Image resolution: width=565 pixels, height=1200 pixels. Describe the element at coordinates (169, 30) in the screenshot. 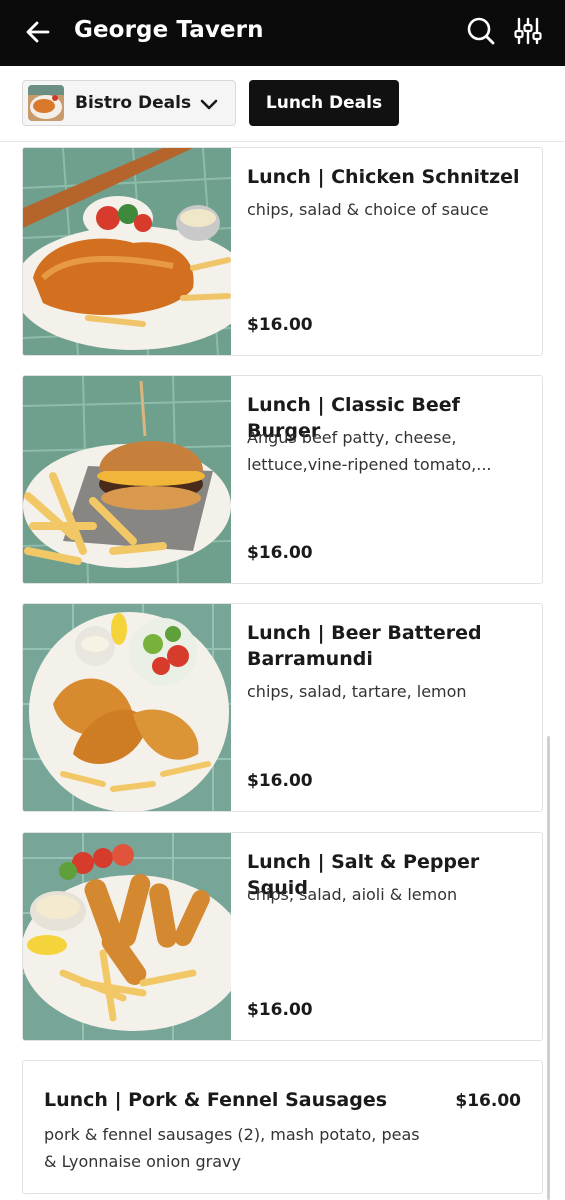

I see `page-title: George Tavern` at that location.